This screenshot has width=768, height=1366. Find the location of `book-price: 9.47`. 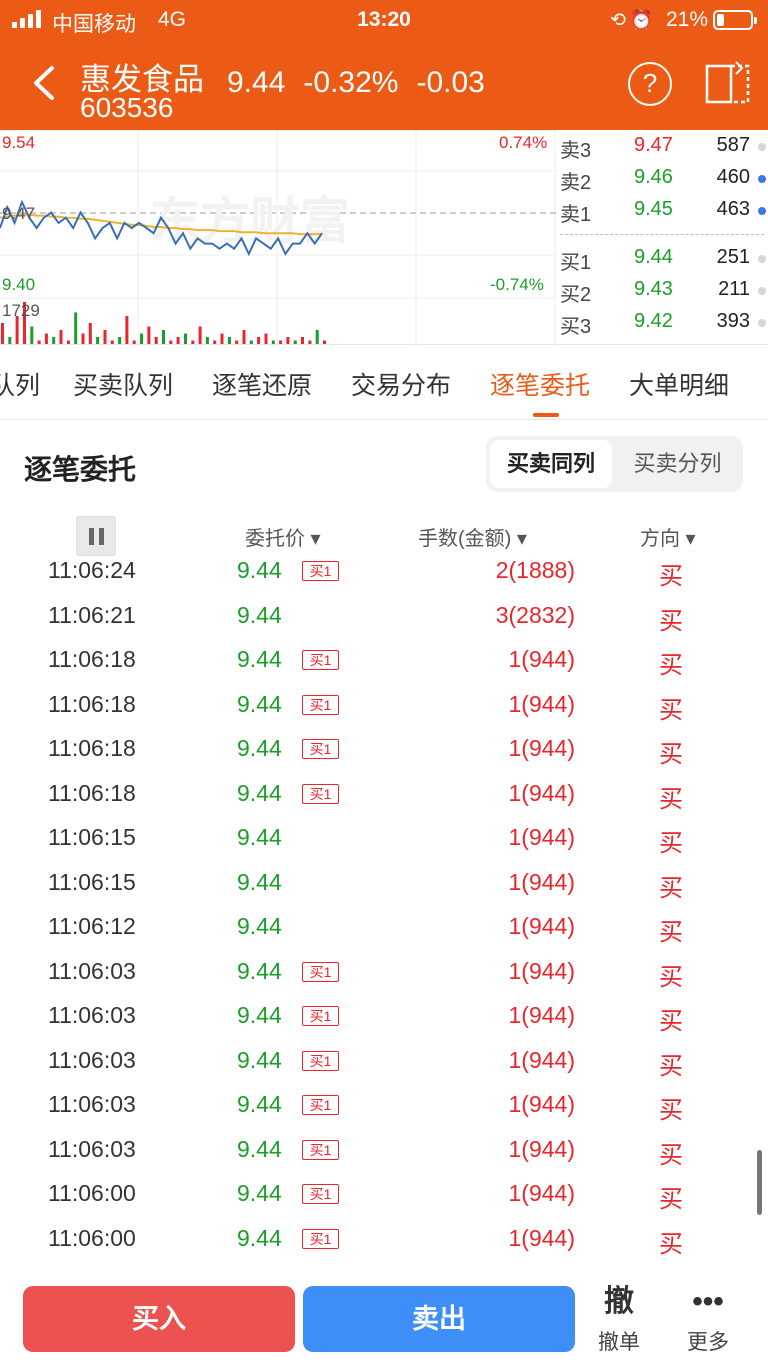

book-price: 9.47 is located at coordinates (653, 145).